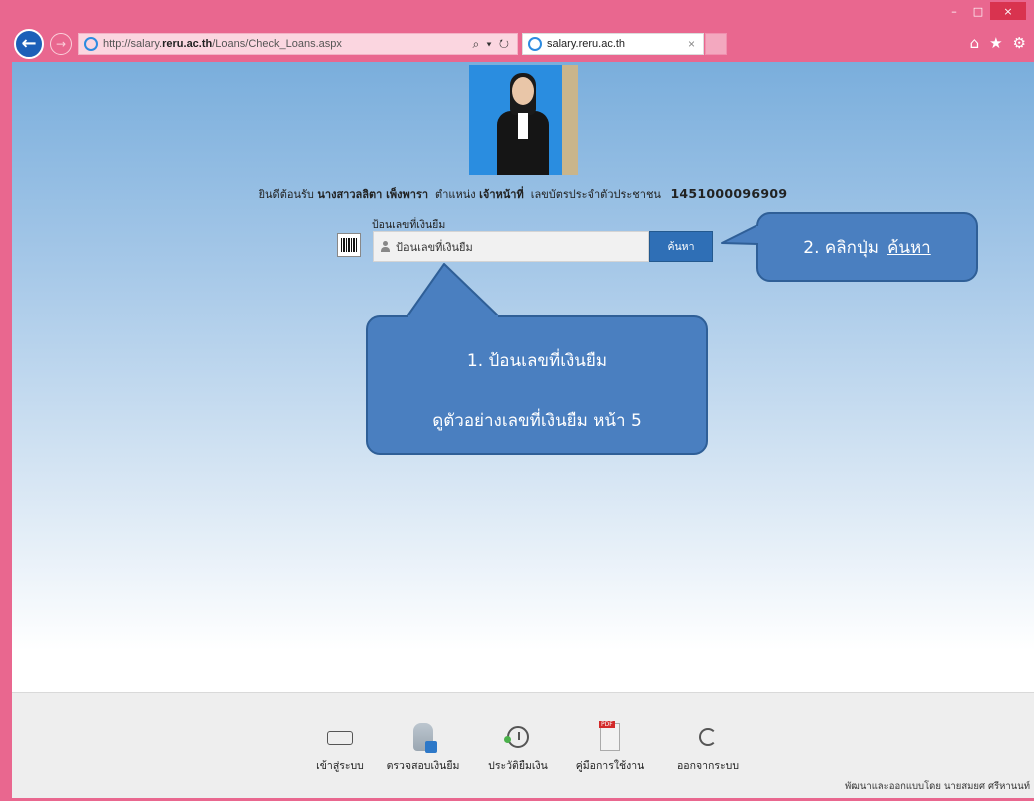 This screenshot has height=801, width=1034. I want to click on menu-loan-history: ประวัติยืมเงิน, so click(518, 748).